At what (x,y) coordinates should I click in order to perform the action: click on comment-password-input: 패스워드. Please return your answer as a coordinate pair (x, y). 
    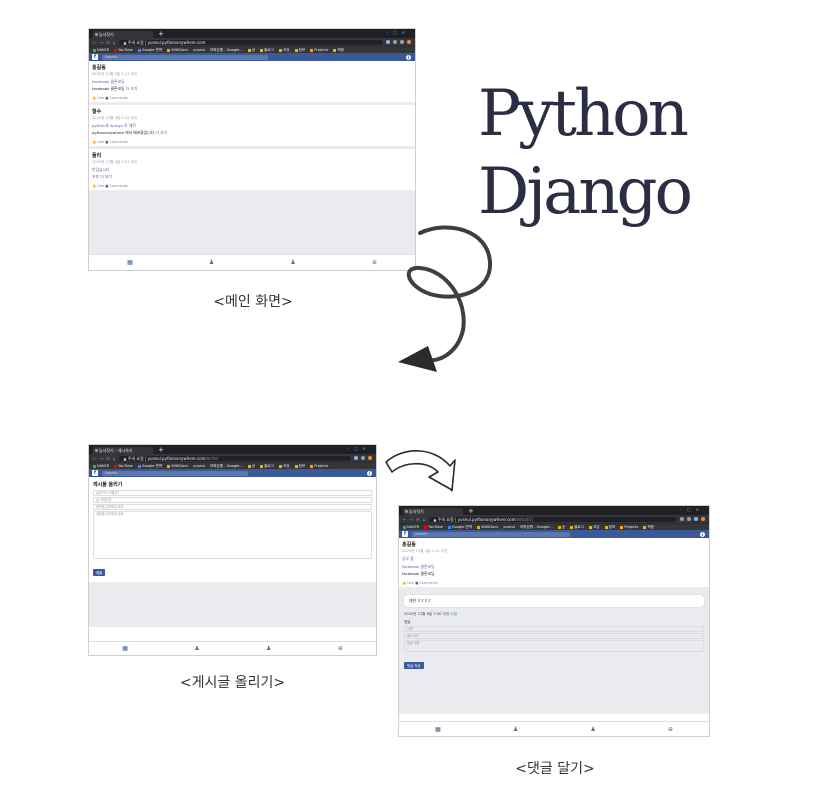
    Looking at the image, I should click on (554, 636).